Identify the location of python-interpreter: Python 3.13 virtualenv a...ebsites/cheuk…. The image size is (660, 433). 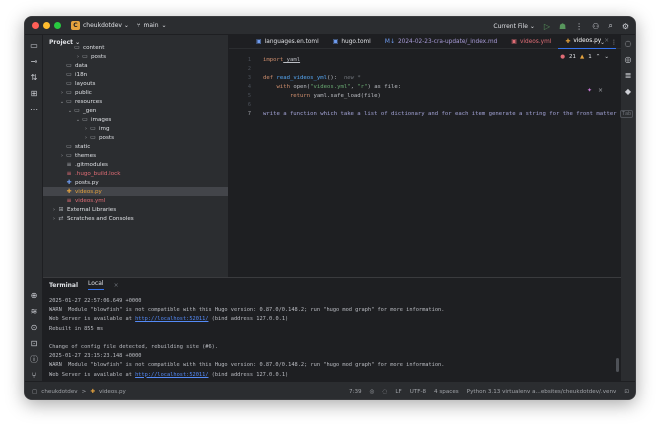
(542, 392).